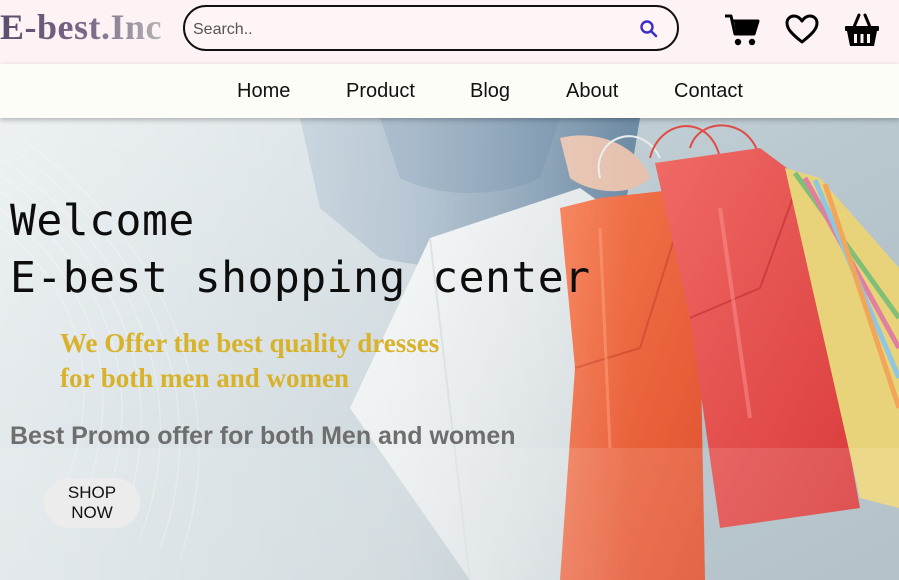 The height and width of the screenshot is (580, 899). I want to click on main-nav: Home Product Blog About Contact, so click(449, 91).